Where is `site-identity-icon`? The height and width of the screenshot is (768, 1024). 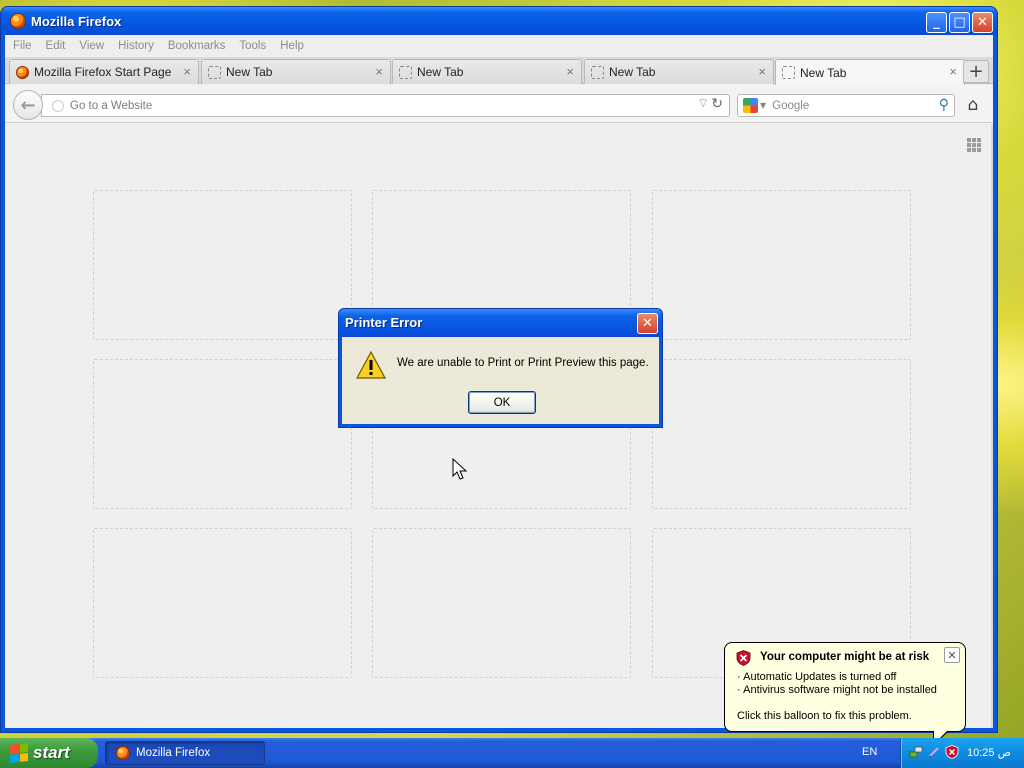
site-identity-icon is located at coordinates (58, 105).